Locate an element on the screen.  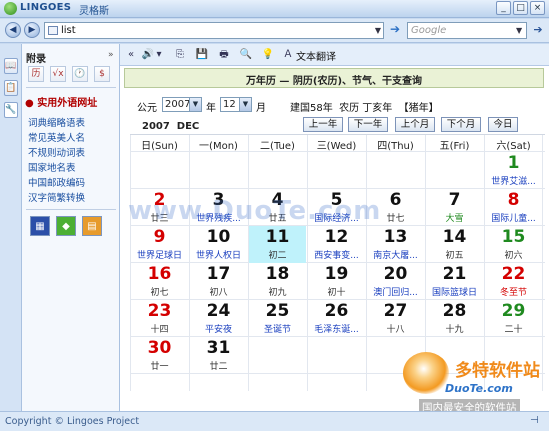
prev-year-button: 上一年 is located at coordinates (323, 124).